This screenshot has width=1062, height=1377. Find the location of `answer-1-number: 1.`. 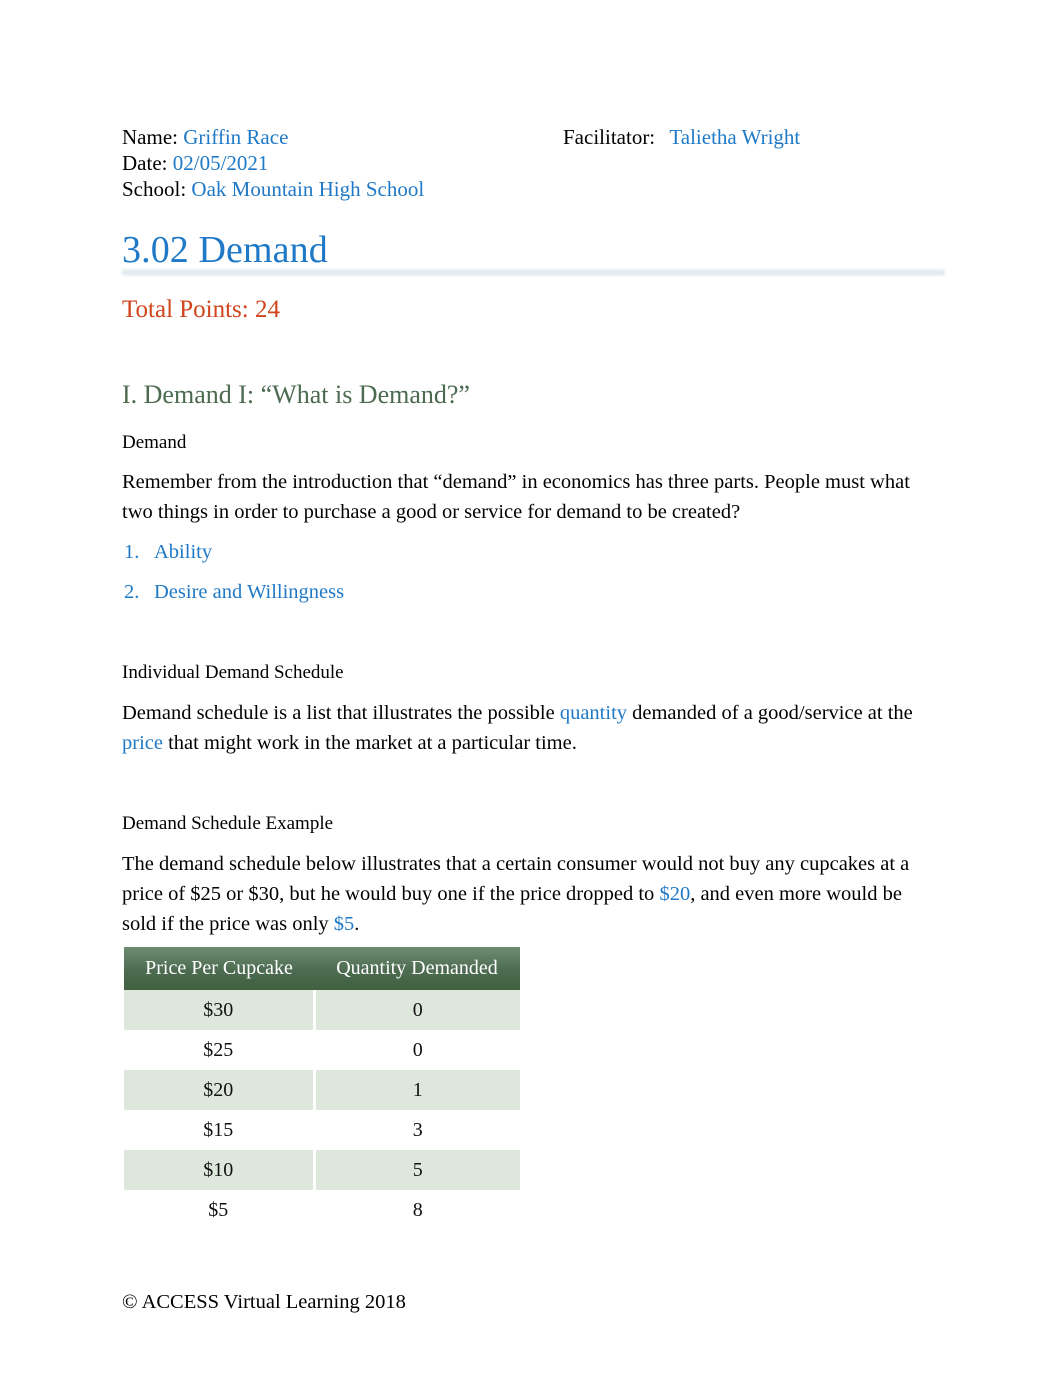

answer-1-number: 1. is located at coordinates (132, 552).